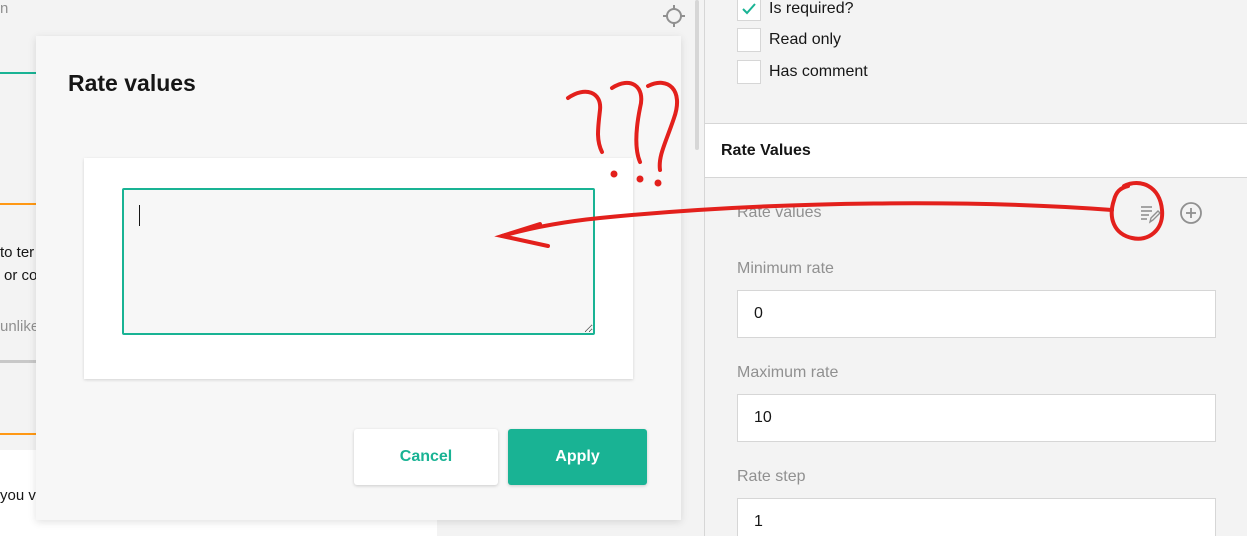 This screenshot has width=1247, height=536. Describe the element at coordinates (749, 72) in the screenshot. I see `has-comment-checkbox` at that location.